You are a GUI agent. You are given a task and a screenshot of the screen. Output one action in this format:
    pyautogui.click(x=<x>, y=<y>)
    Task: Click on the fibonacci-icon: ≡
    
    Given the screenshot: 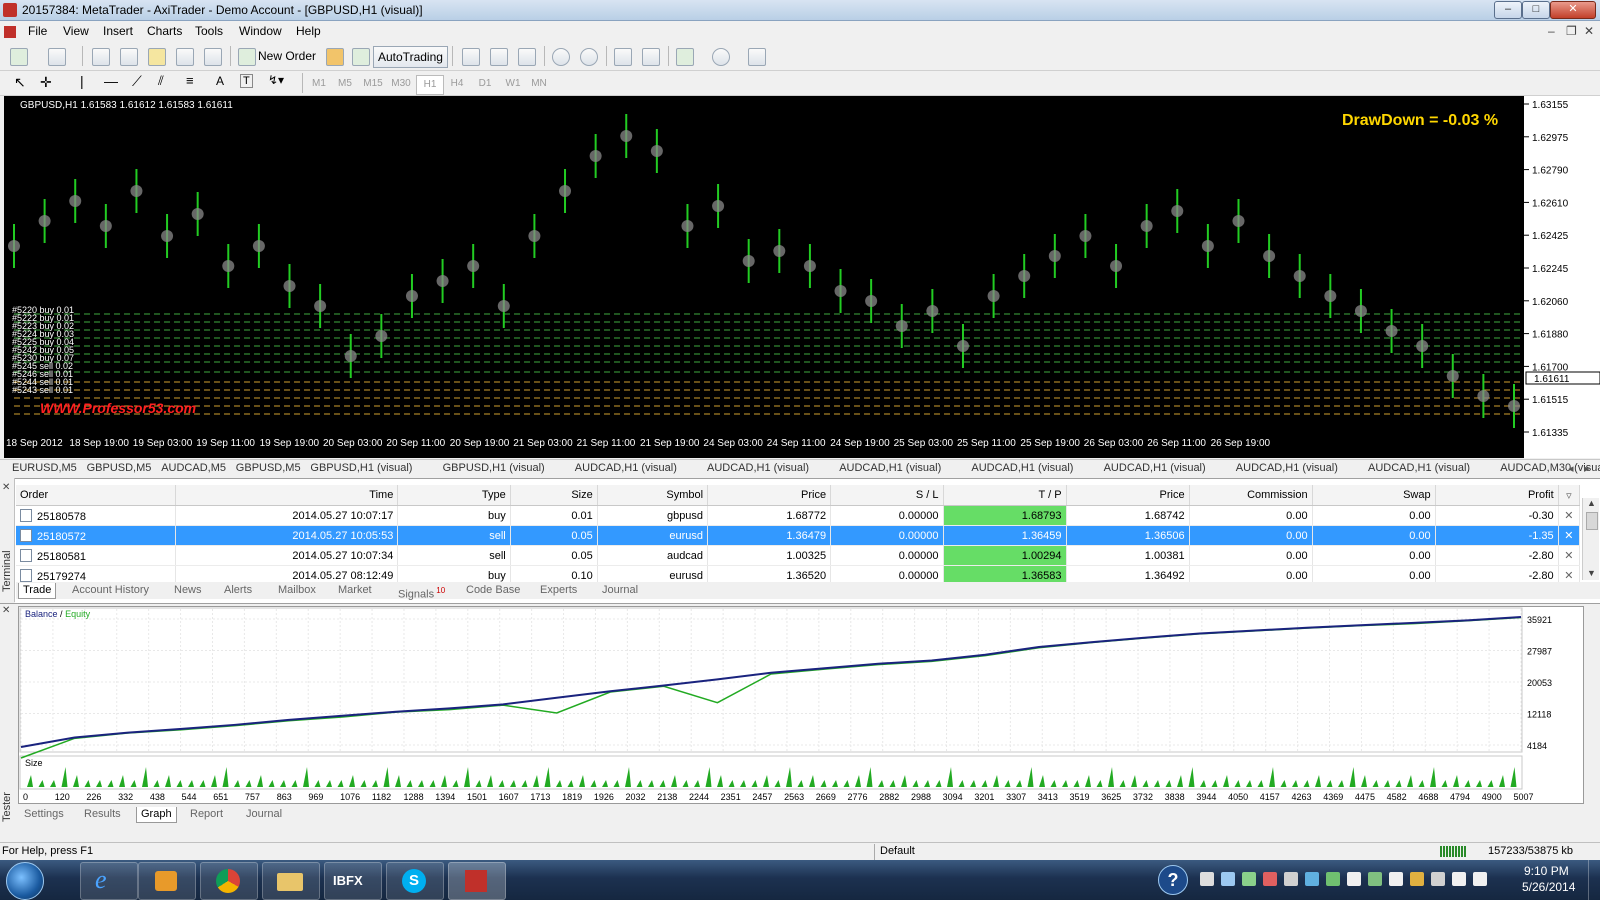 What is the action you would take?
    pyautogui.click(x=190, y=80)
    